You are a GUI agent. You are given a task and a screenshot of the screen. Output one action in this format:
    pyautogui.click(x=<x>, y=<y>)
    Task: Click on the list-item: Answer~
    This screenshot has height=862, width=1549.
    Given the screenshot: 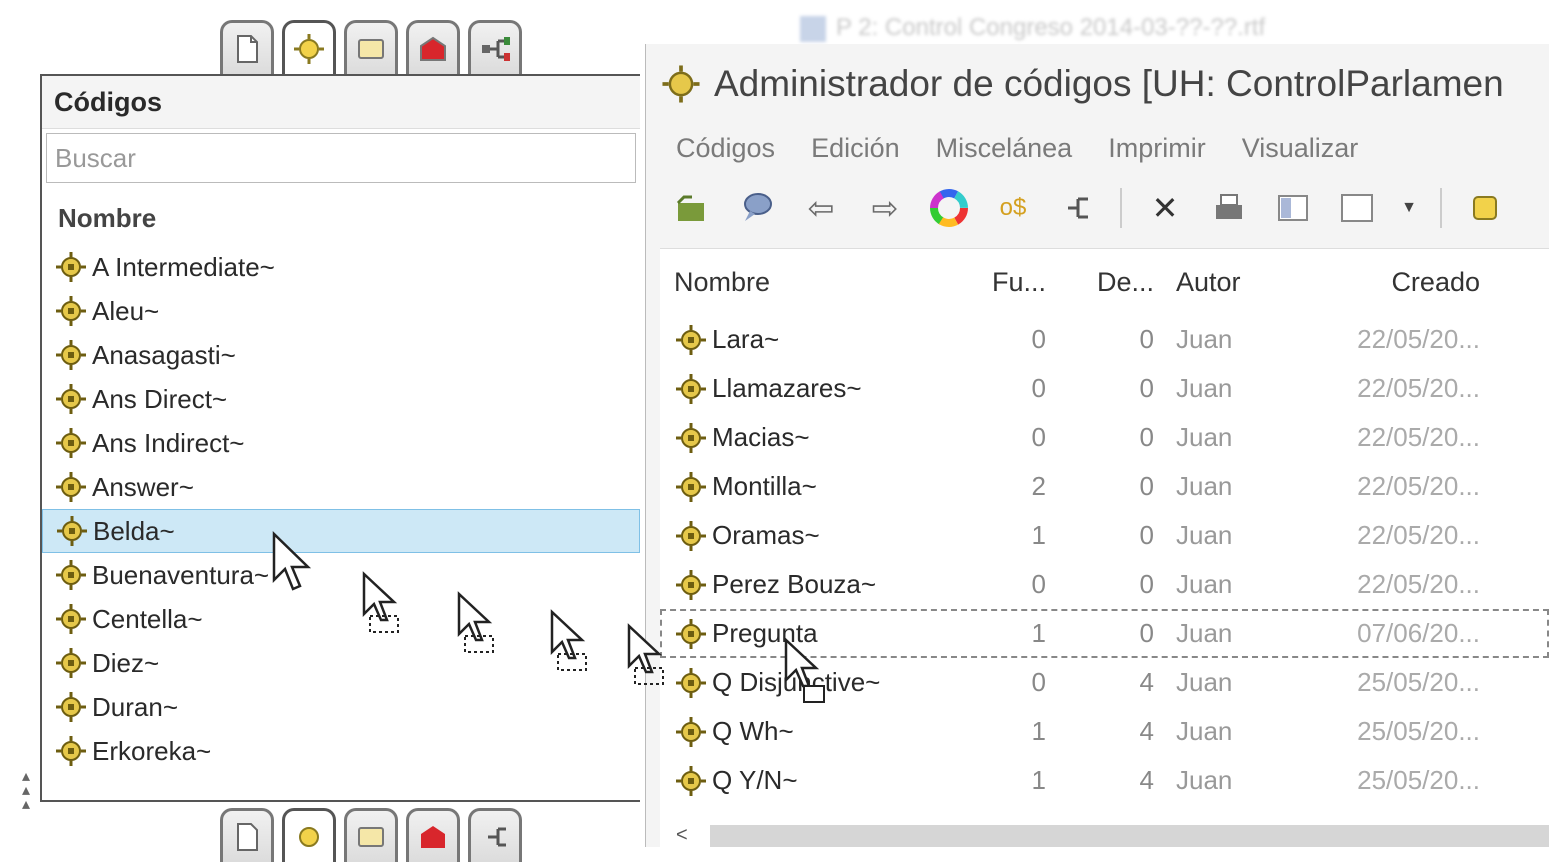 What is the action you would take?
    pyautogui.click(x=341, y=487)
    